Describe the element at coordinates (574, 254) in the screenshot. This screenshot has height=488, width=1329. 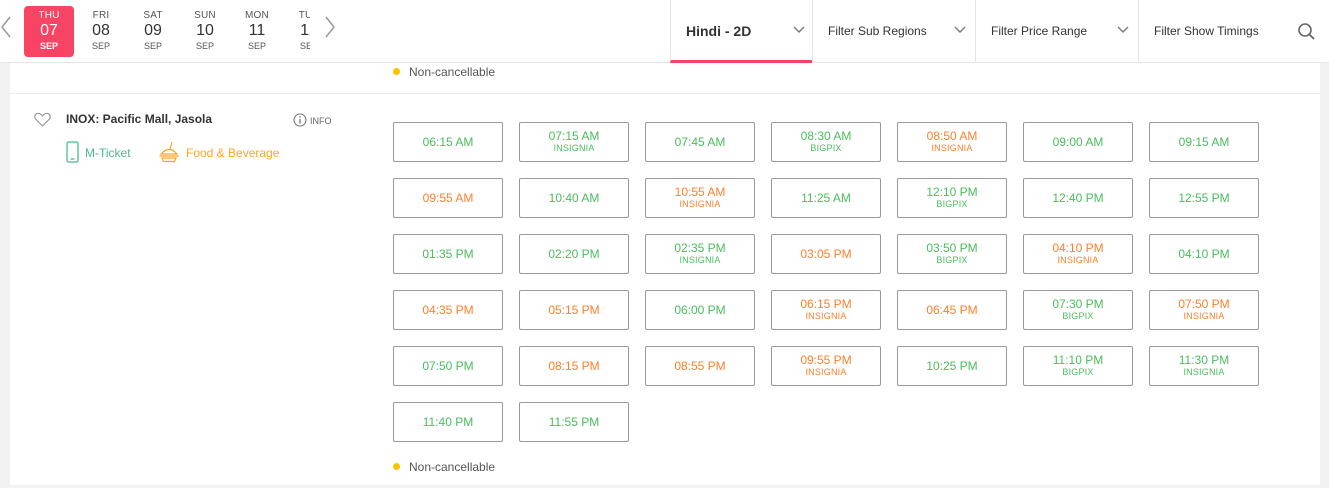
I see `showtime-button: 02:20 PM` at that location.